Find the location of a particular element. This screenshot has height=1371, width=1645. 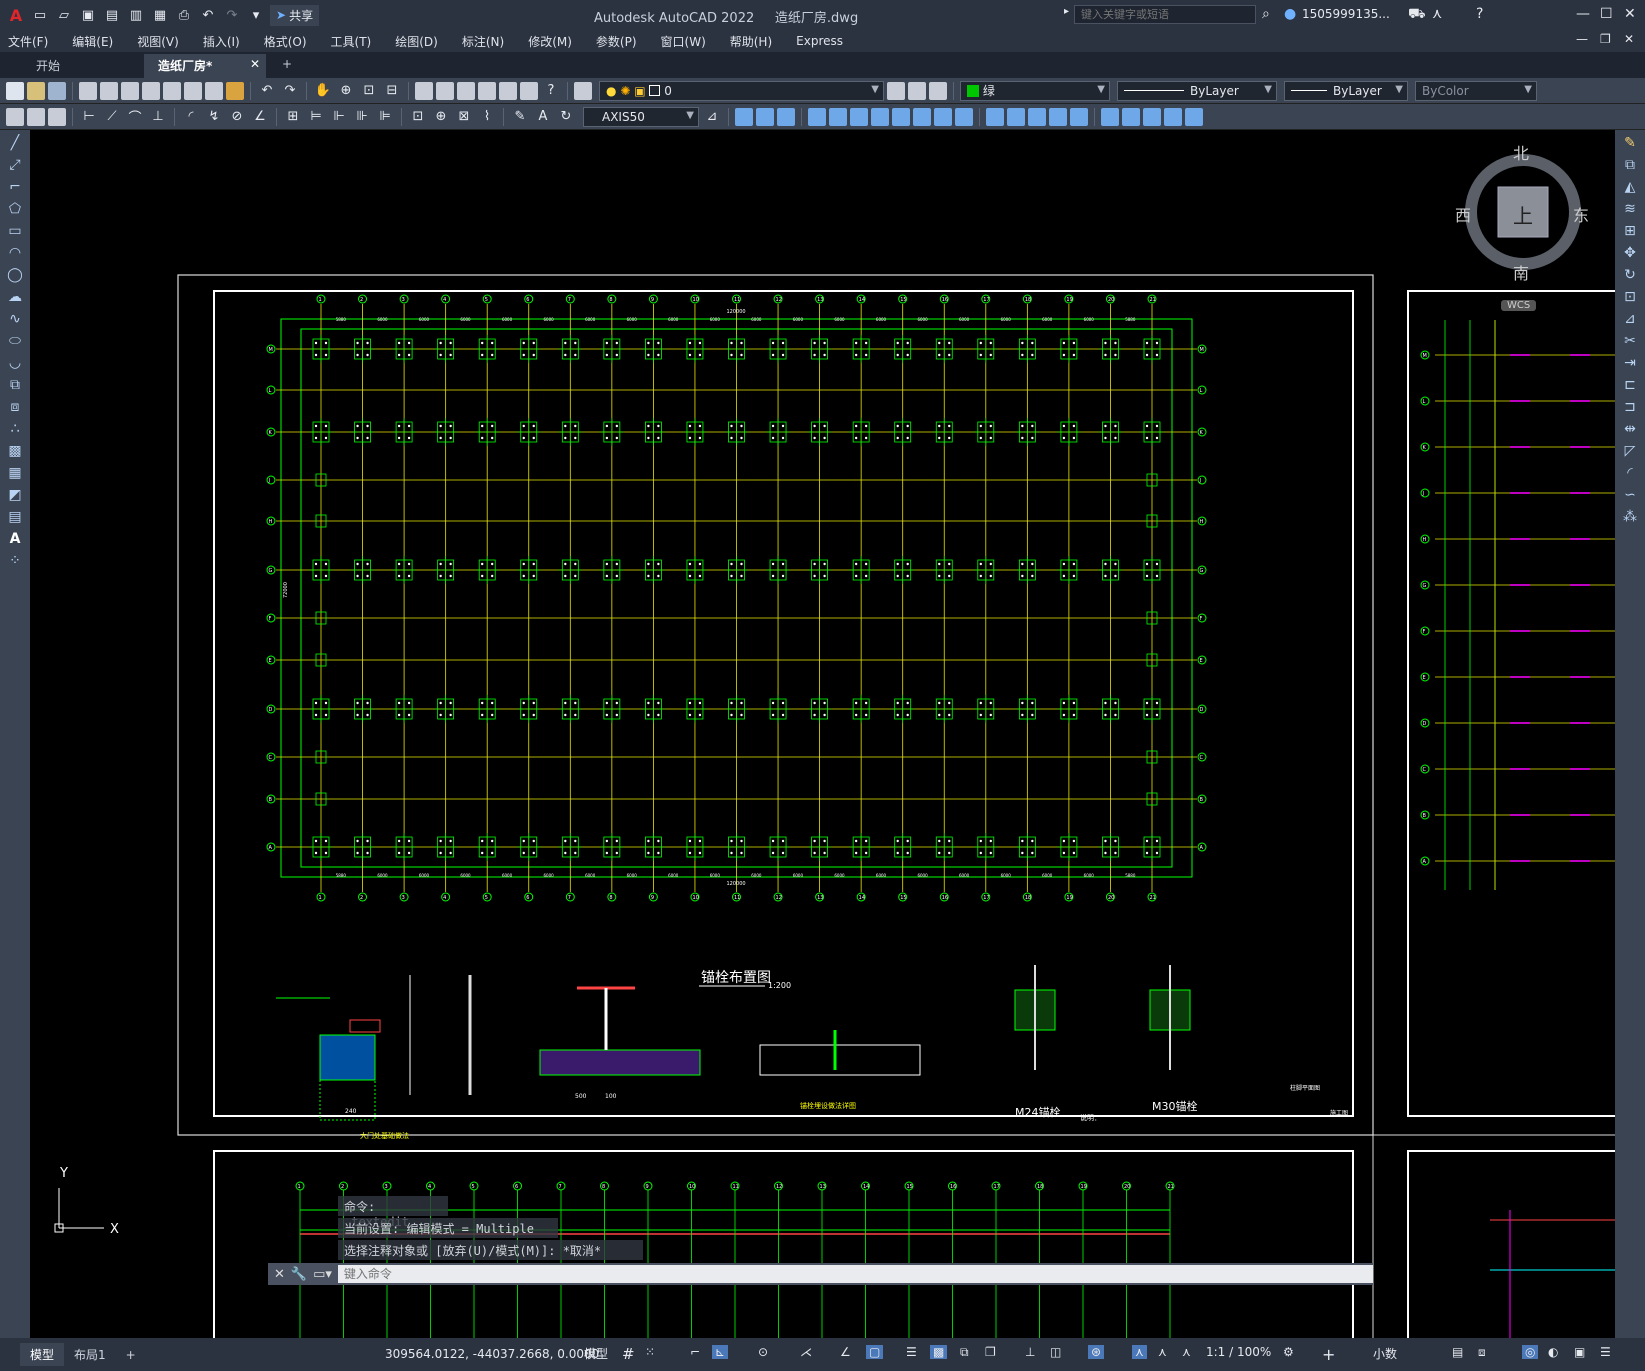

save-icon: ▣ is located at coordinates (88, 15).